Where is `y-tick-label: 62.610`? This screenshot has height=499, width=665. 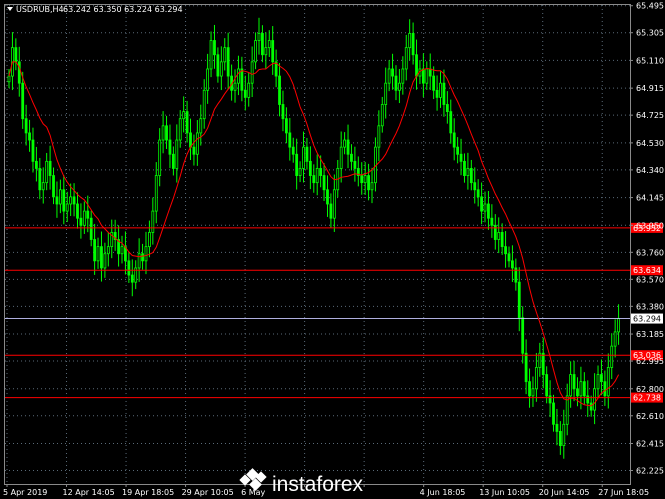 y-tick-label: 62.610 is located at coordinates (650, 416).